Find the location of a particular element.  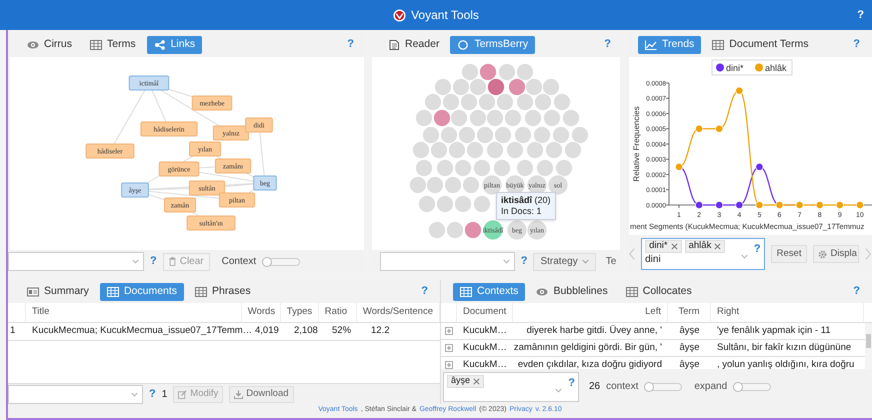

column-header: Ratio is located at coordinates (335, 312).